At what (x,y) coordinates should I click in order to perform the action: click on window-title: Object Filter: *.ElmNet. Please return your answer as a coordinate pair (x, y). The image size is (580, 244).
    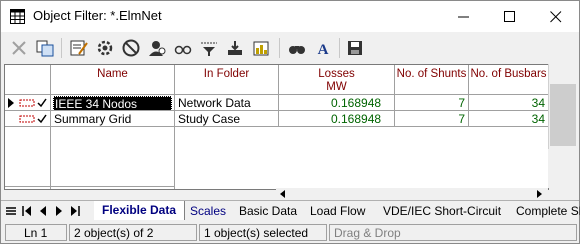
    Looking at the image, I should click on (97, 15).